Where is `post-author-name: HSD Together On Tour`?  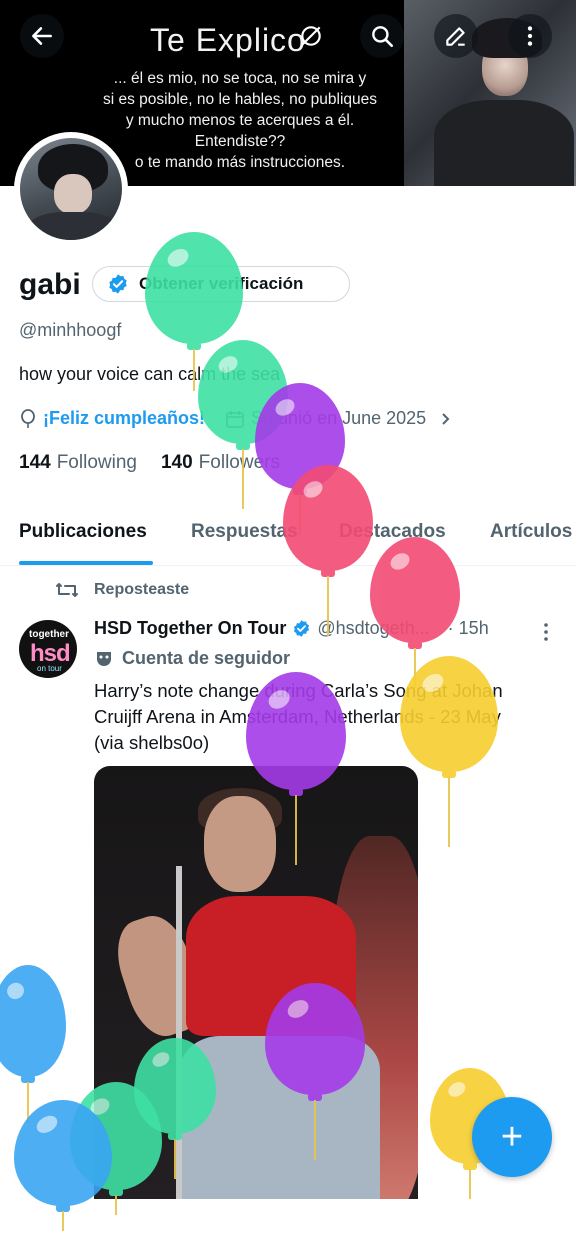 post-author-name: HSD Together On Tour is located at coordinates (190, 628).